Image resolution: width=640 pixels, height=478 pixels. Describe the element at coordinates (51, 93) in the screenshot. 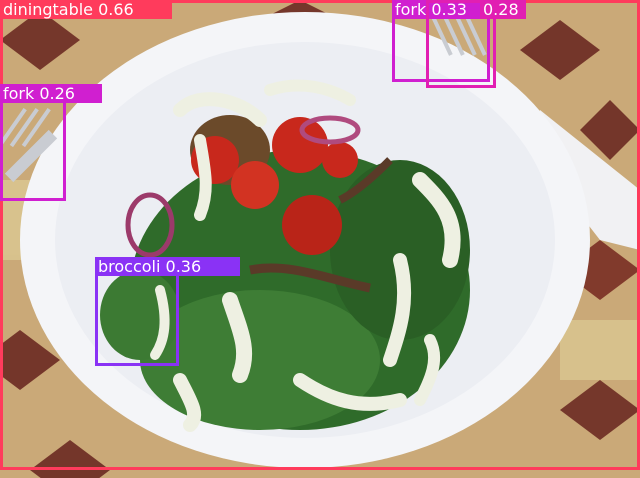

I see `detection-label-fork-c: fork 0.26` at that location.